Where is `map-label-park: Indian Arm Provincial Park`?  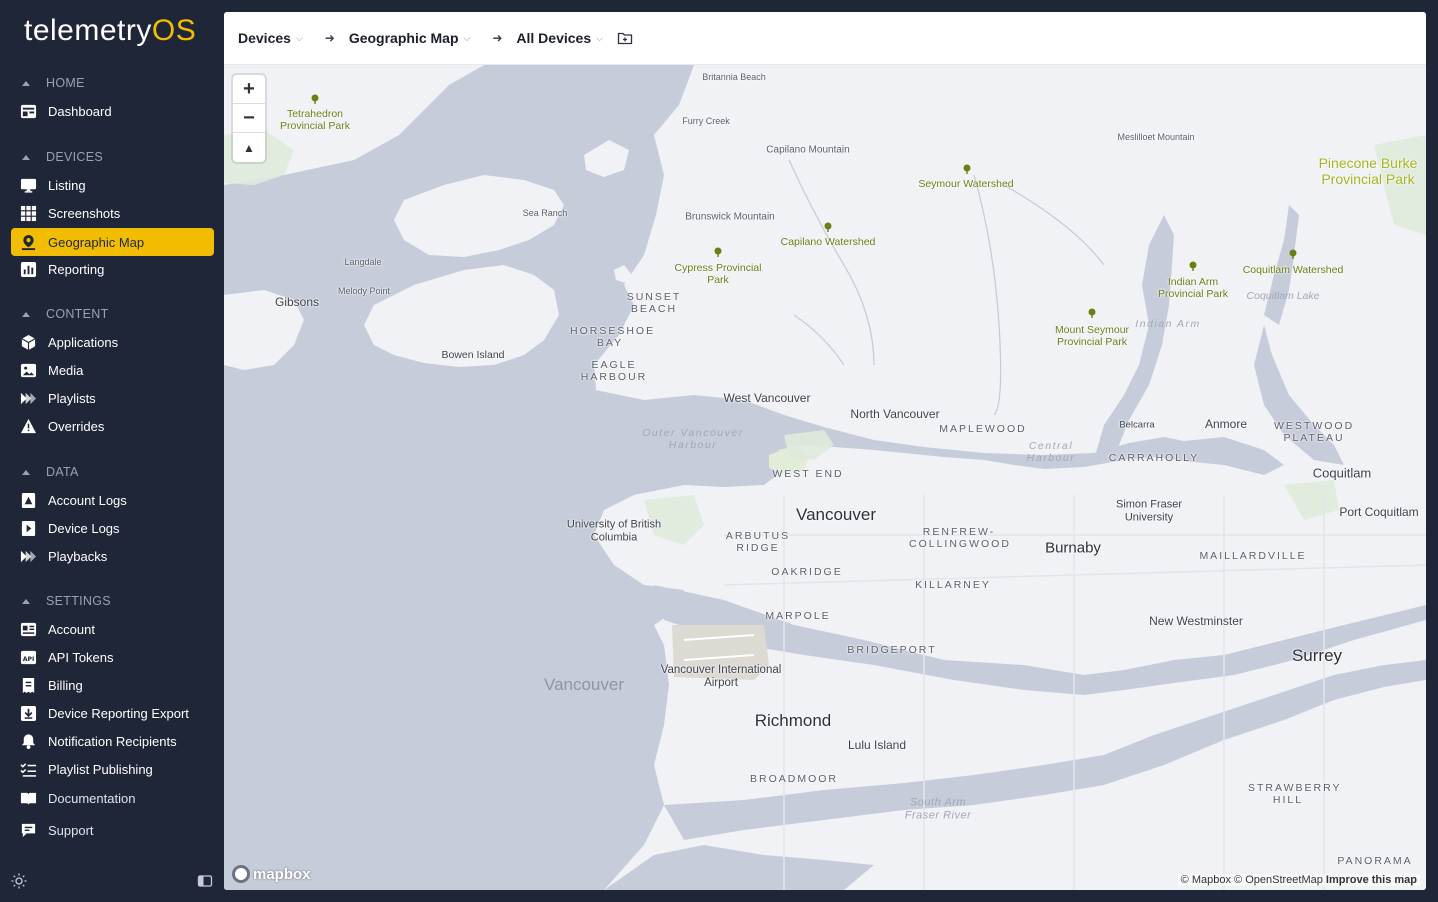 map-label-park: Indian Arm Provincial Park is located at coordinates (1193, 287).